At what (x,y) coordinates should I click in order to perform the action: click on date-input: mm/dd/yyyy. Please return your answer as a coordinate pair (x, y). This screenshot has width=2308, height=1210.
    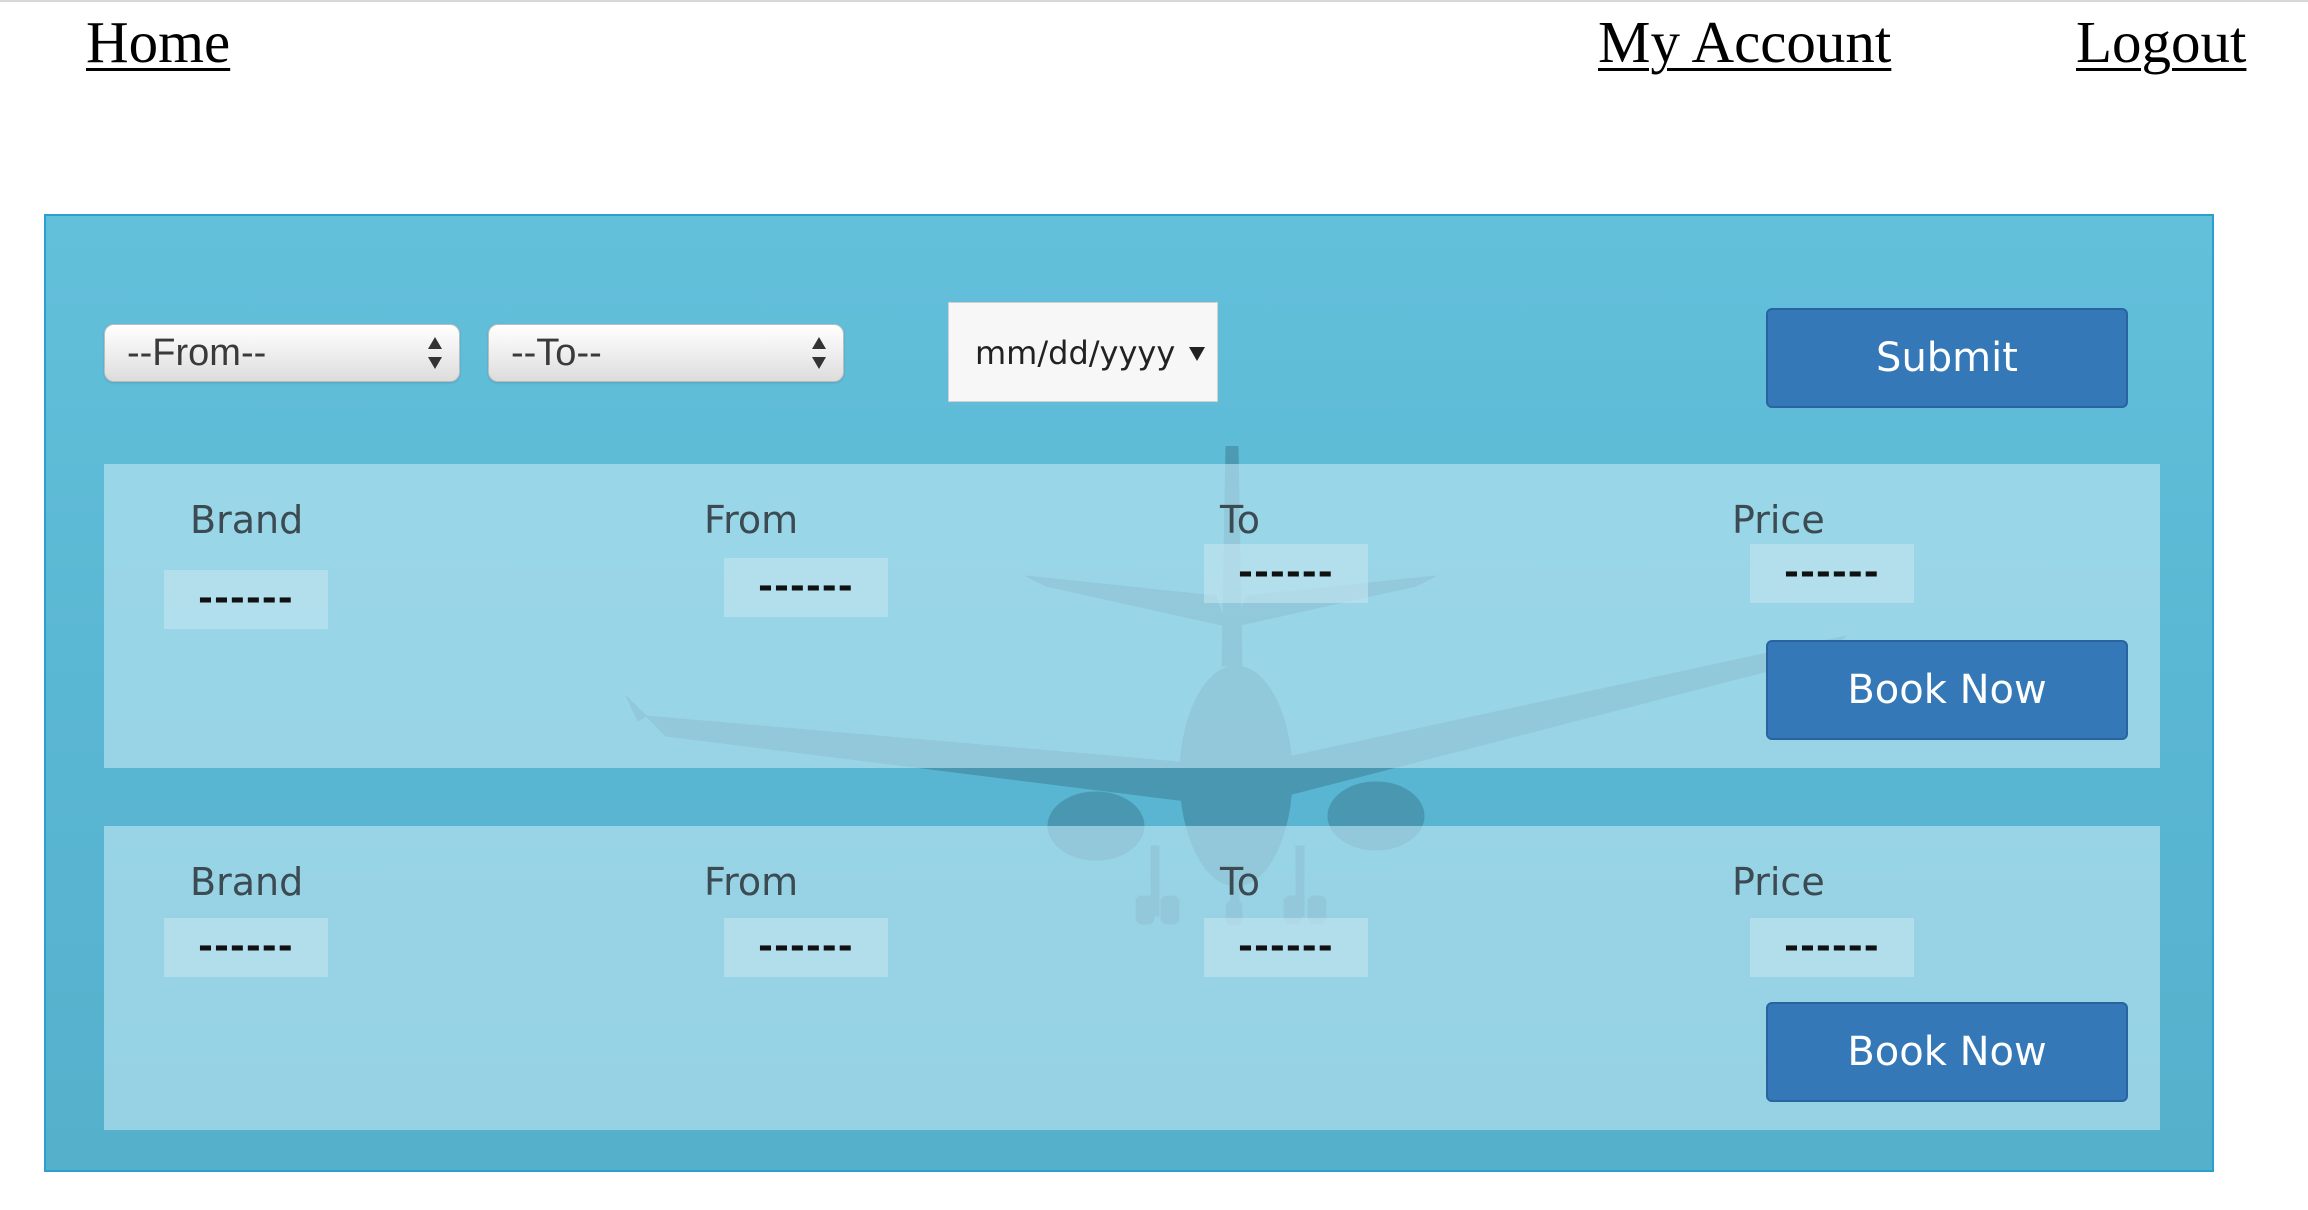
    Looking at the image, I should click on (1083, 352).